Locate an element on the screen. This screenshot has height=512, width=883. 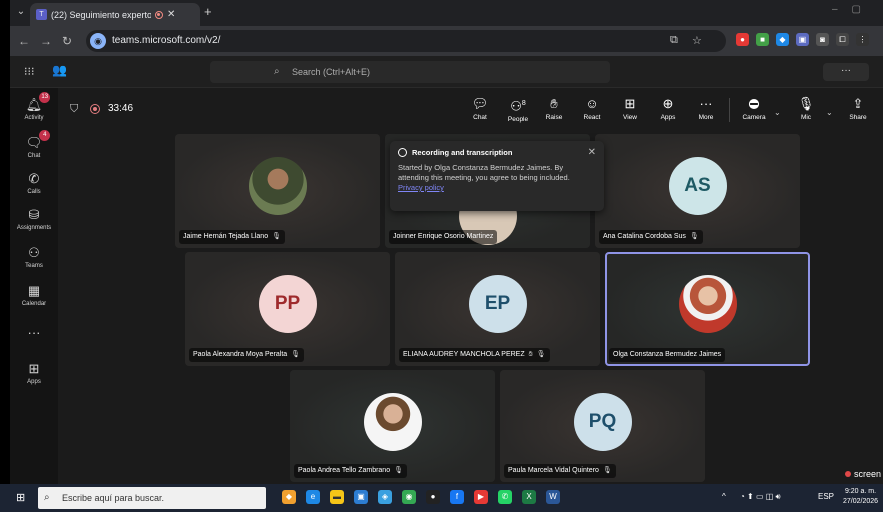
activity-badge: 13 is located at coordinates (45, 97).